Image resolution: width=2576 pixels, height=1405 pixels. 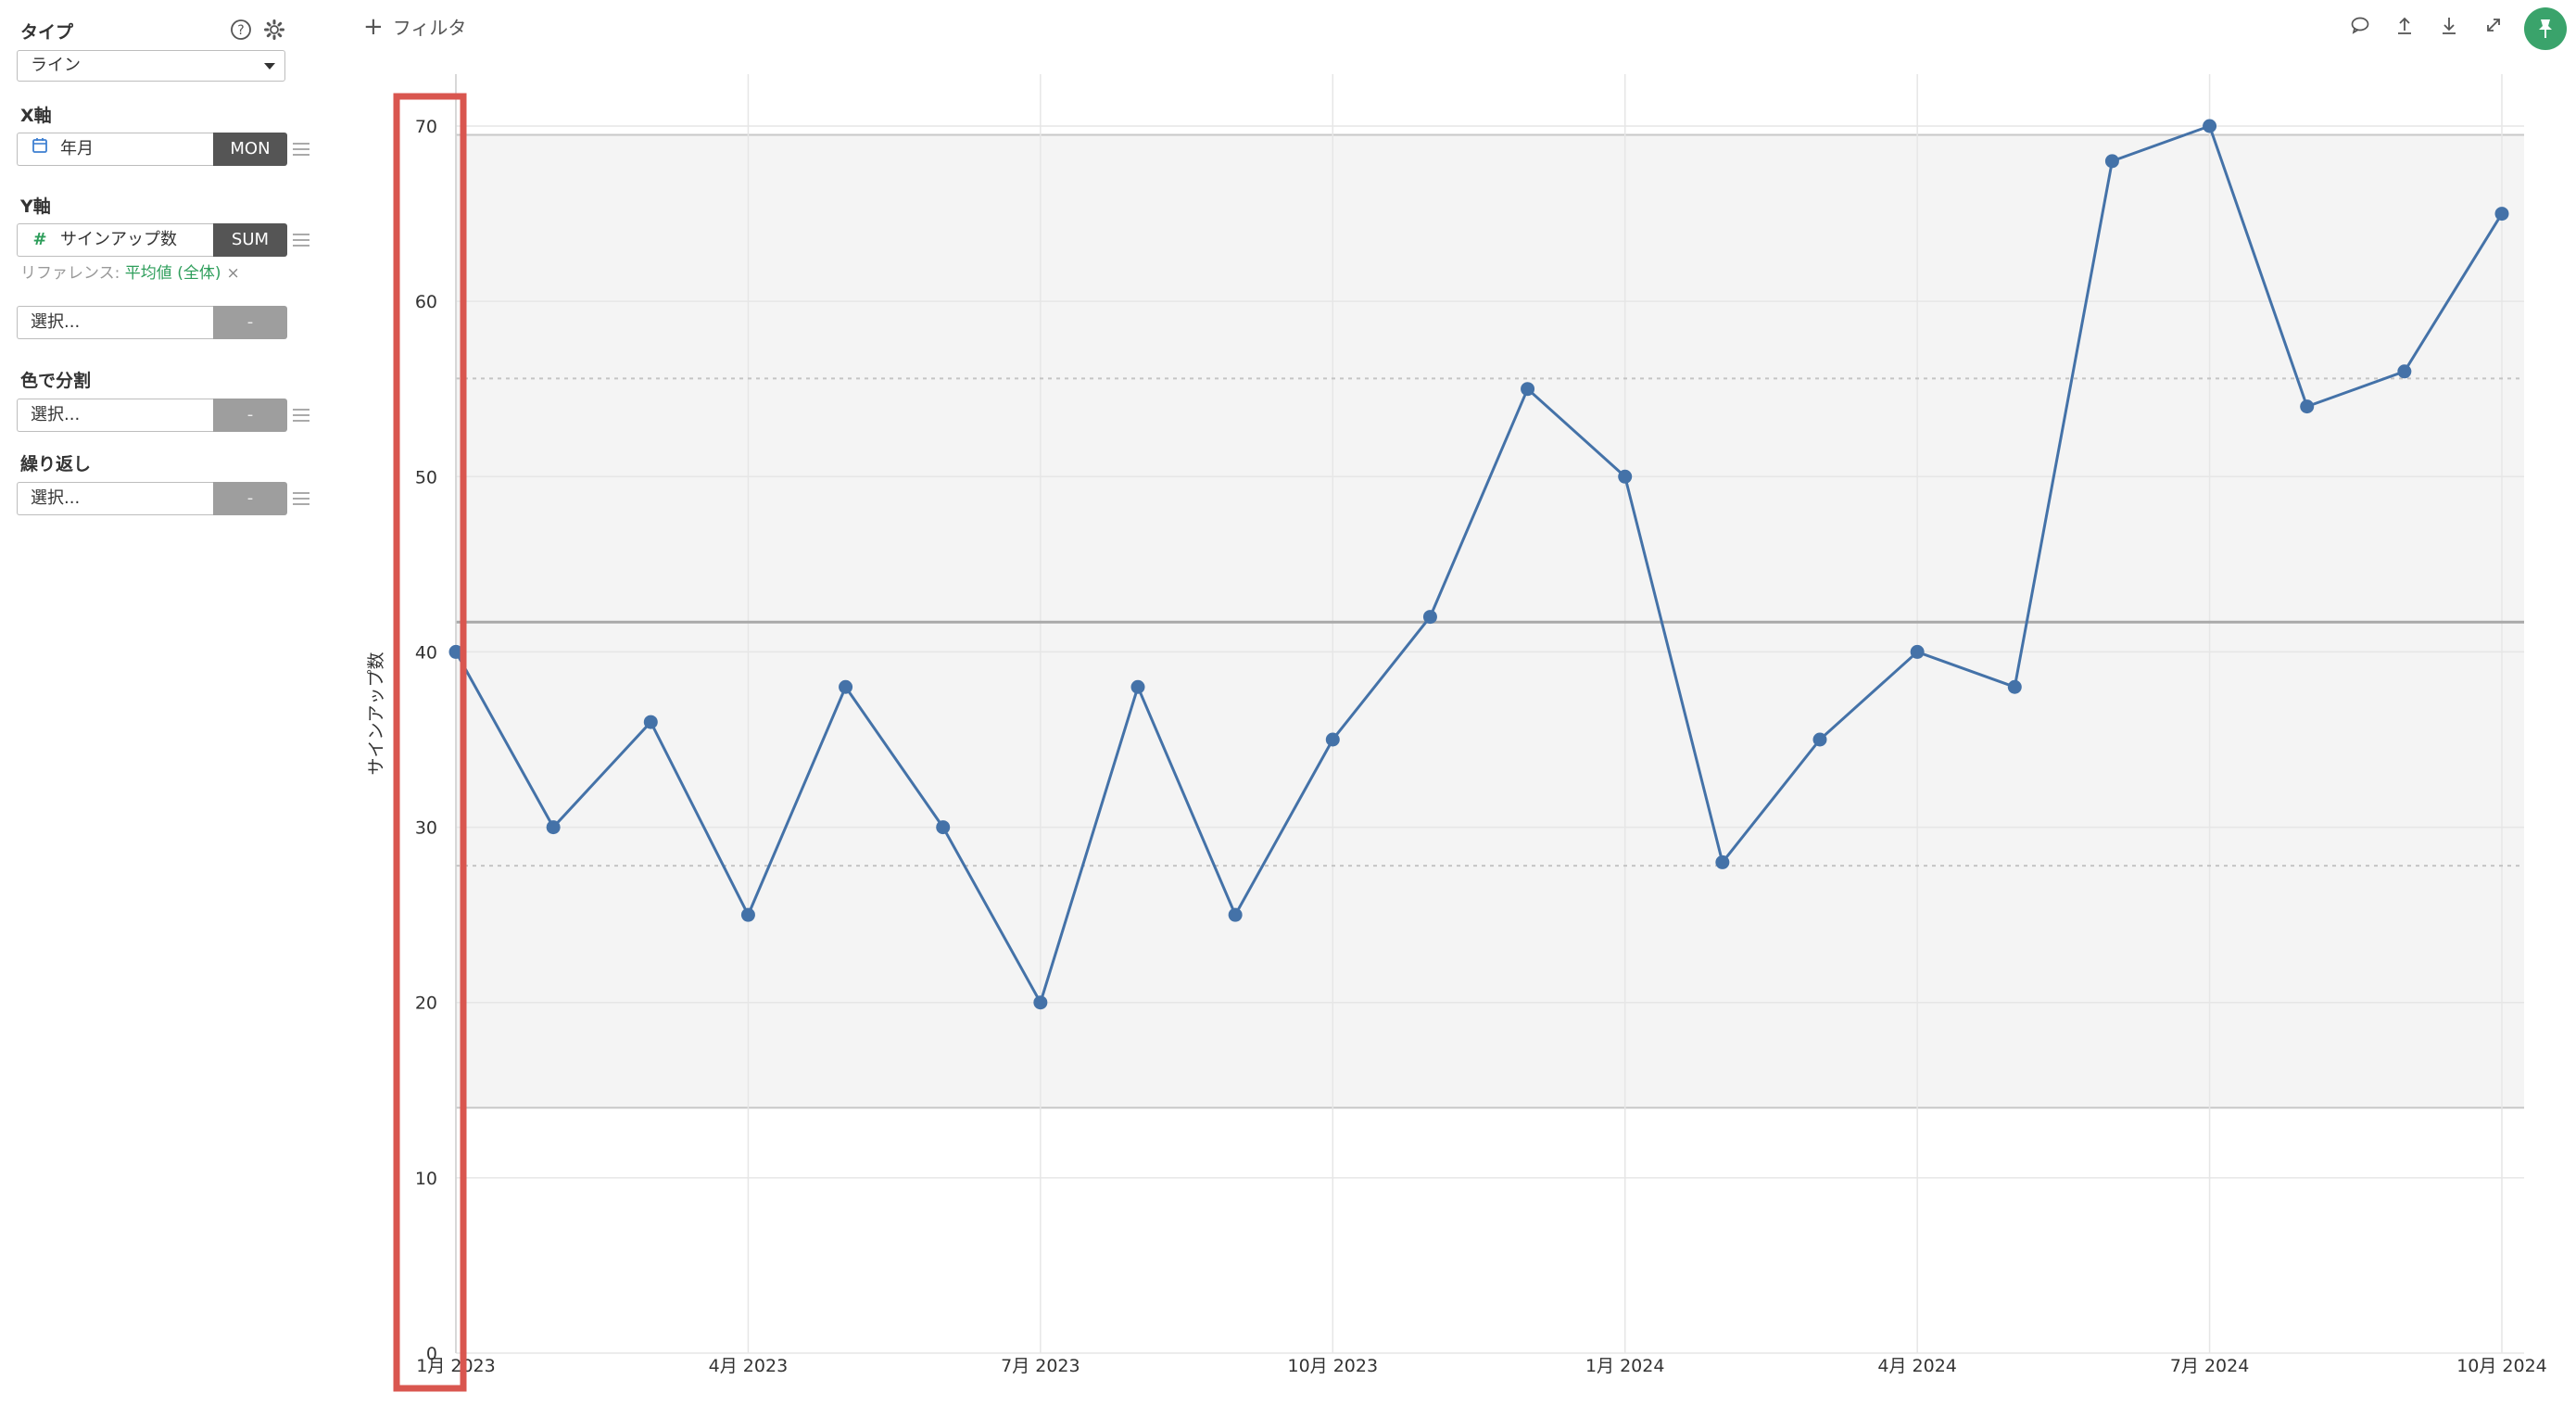 What do you see at coordinates (376, 713) in the screenshot?
I see `y-axis-title: サインアップ数` at bounding box center [376, 713].